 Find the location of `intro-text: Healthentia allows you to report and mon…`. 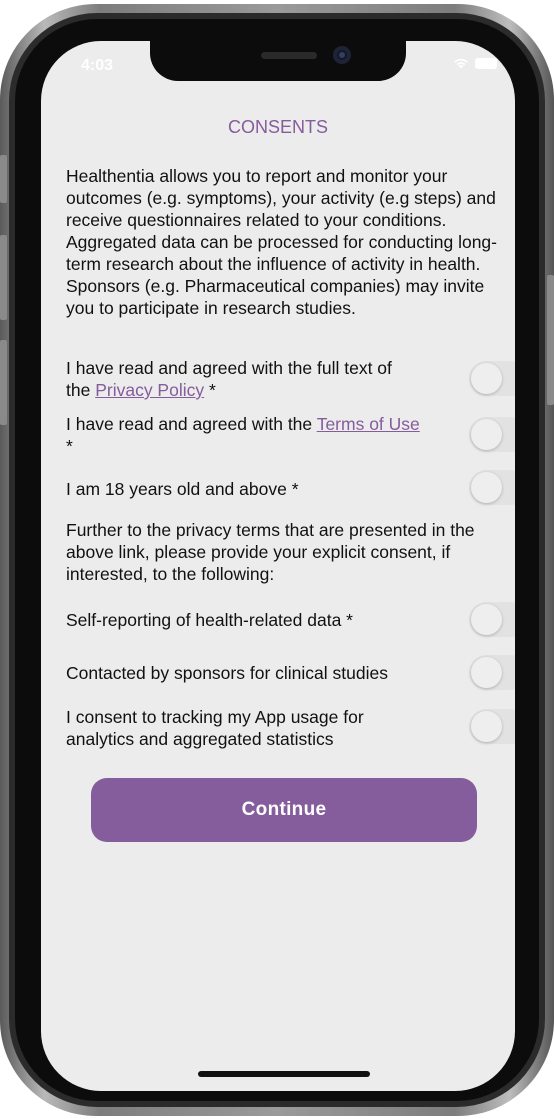

intro-text: Healthentia allows you to report and mon… is located at coordinates (281, 242).